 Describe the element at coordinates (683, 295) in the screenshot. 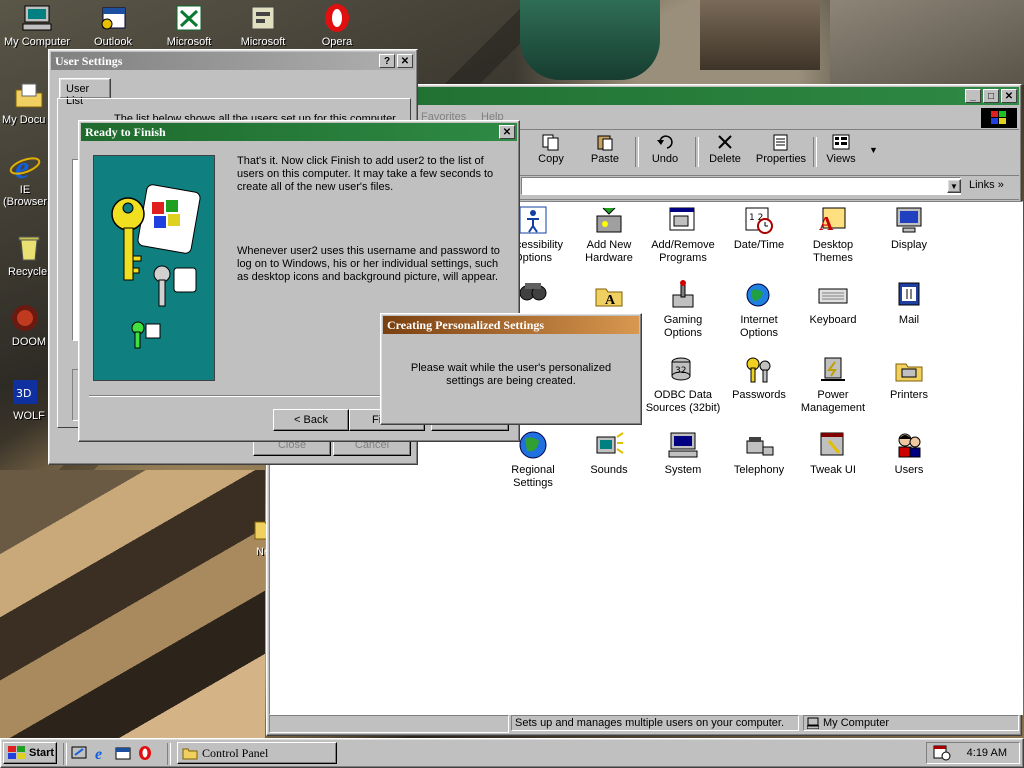

I see `gaming-options-icon` at that location.